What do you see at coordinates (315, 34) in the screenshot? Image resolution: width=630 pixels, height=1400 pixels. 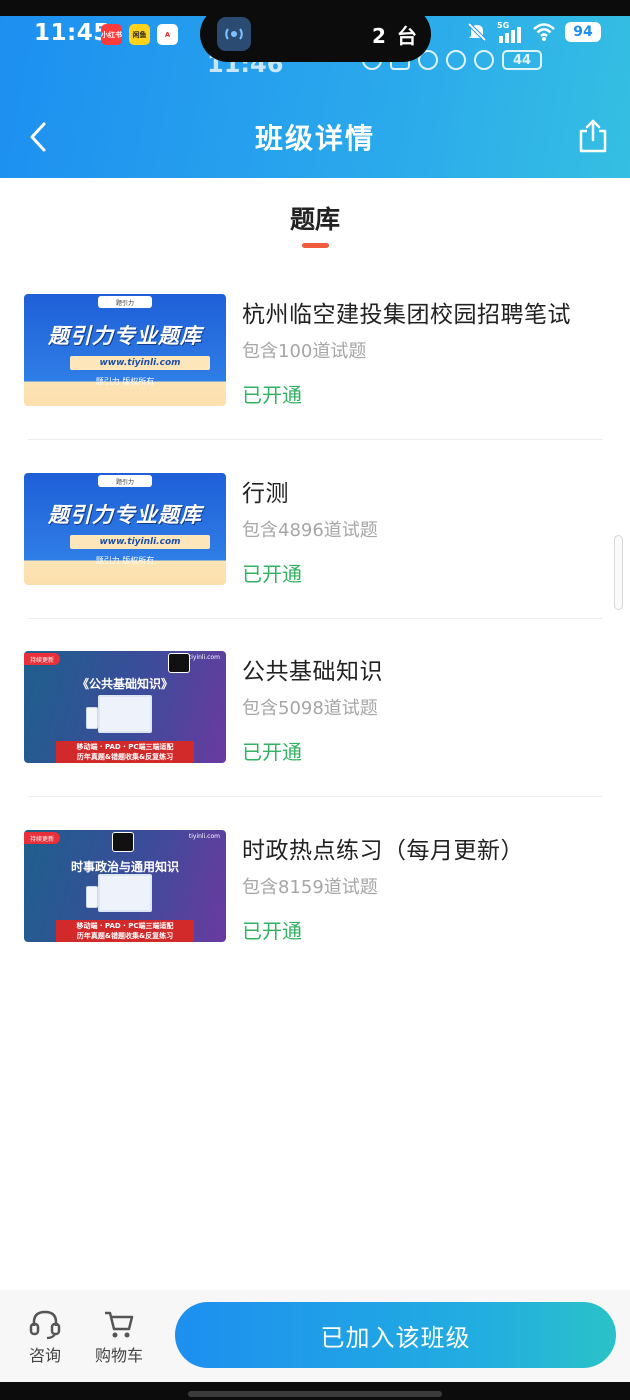 I see `dynamic-island: 2 台` at bounding box center [315, 34].